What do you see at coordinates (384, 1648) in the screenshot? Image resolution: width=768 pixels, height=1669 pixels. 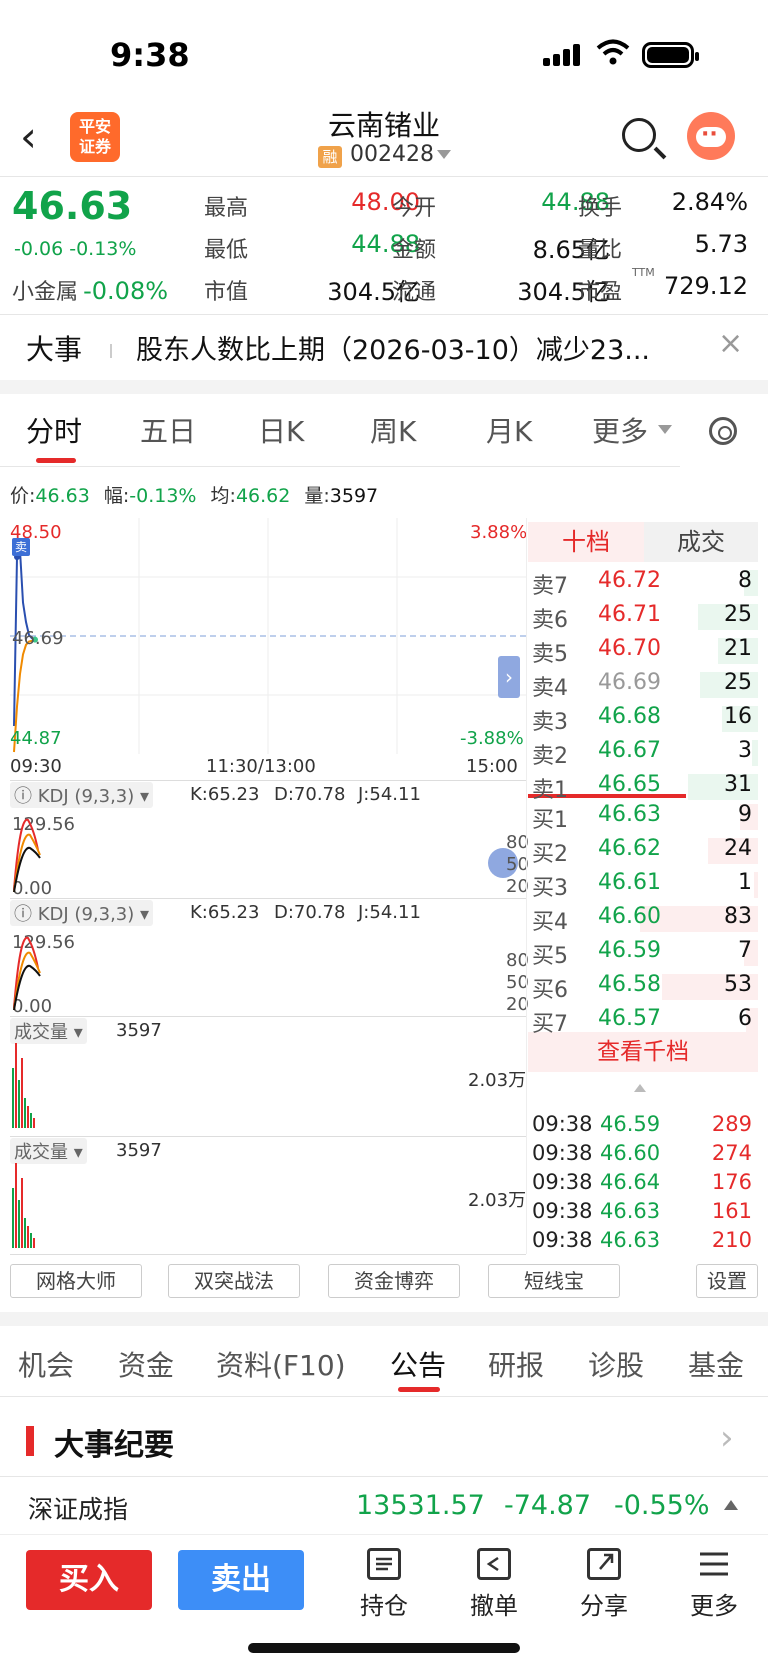 I see `home-indicator` at bounding box center [384, 1648].